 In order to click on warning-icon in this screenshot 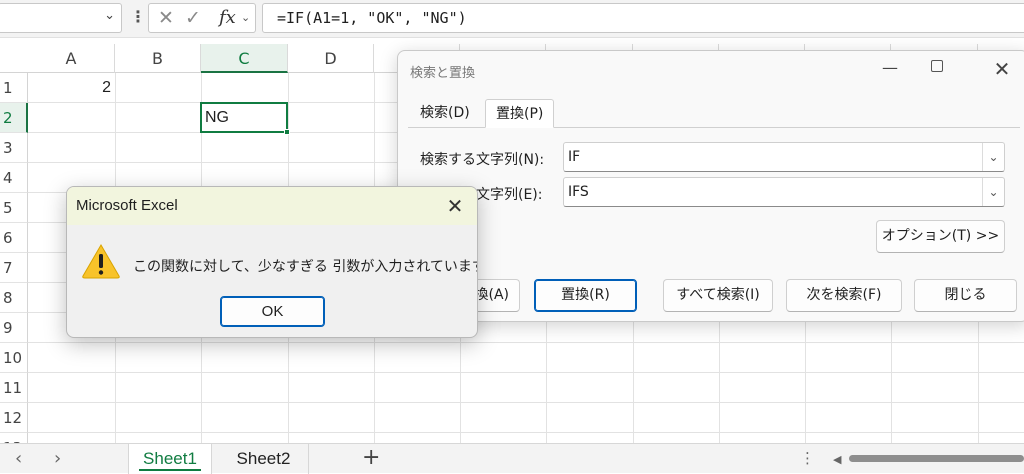, I will do `click(101, 261)`.